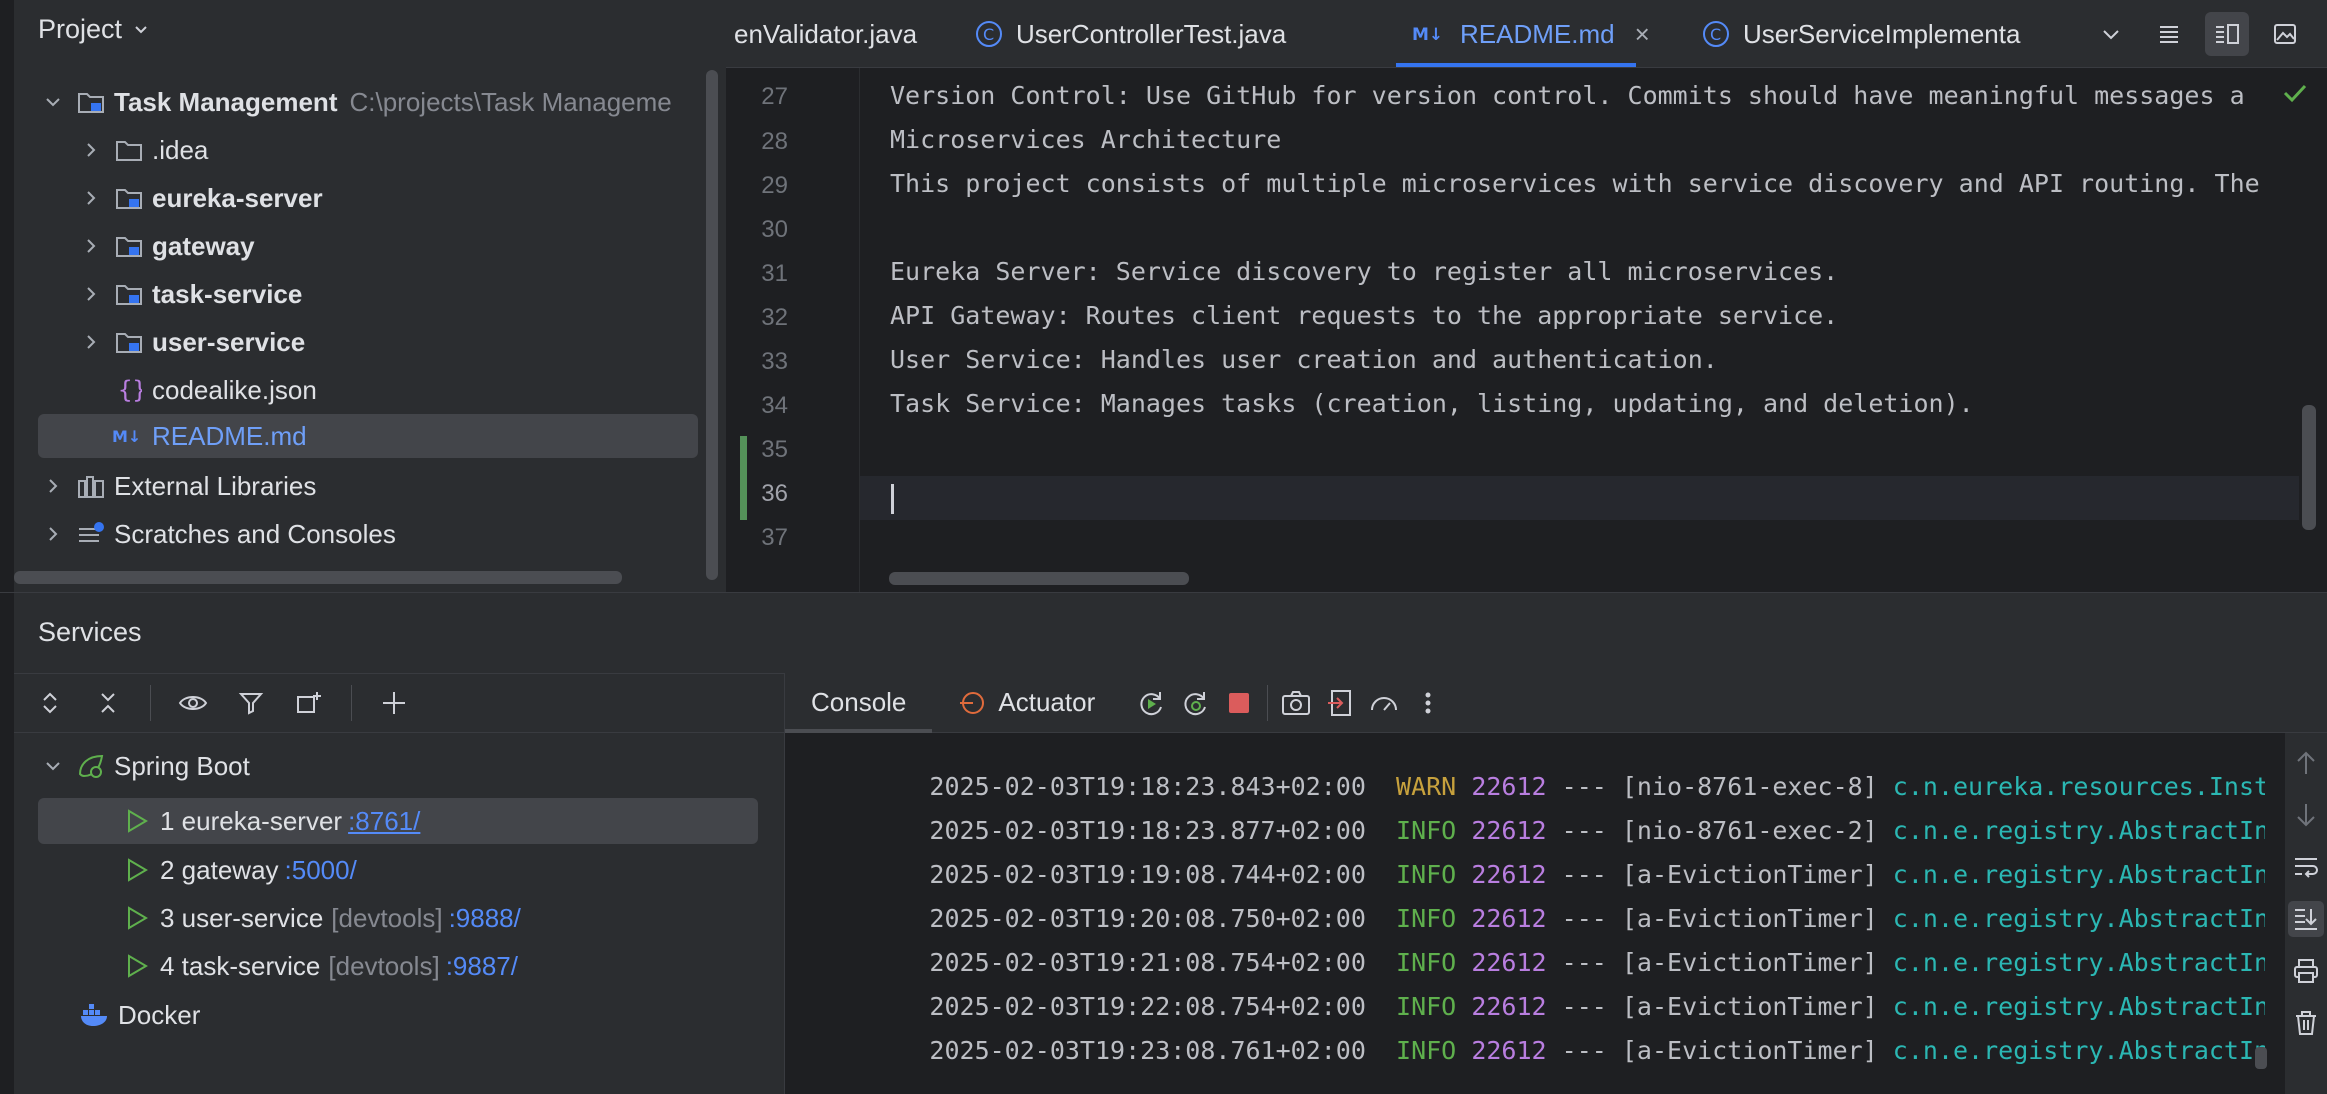  What do you see at coordinates (193, 703) in the screenshot?
I see `eye-icon` at bounding box center [193, 703].